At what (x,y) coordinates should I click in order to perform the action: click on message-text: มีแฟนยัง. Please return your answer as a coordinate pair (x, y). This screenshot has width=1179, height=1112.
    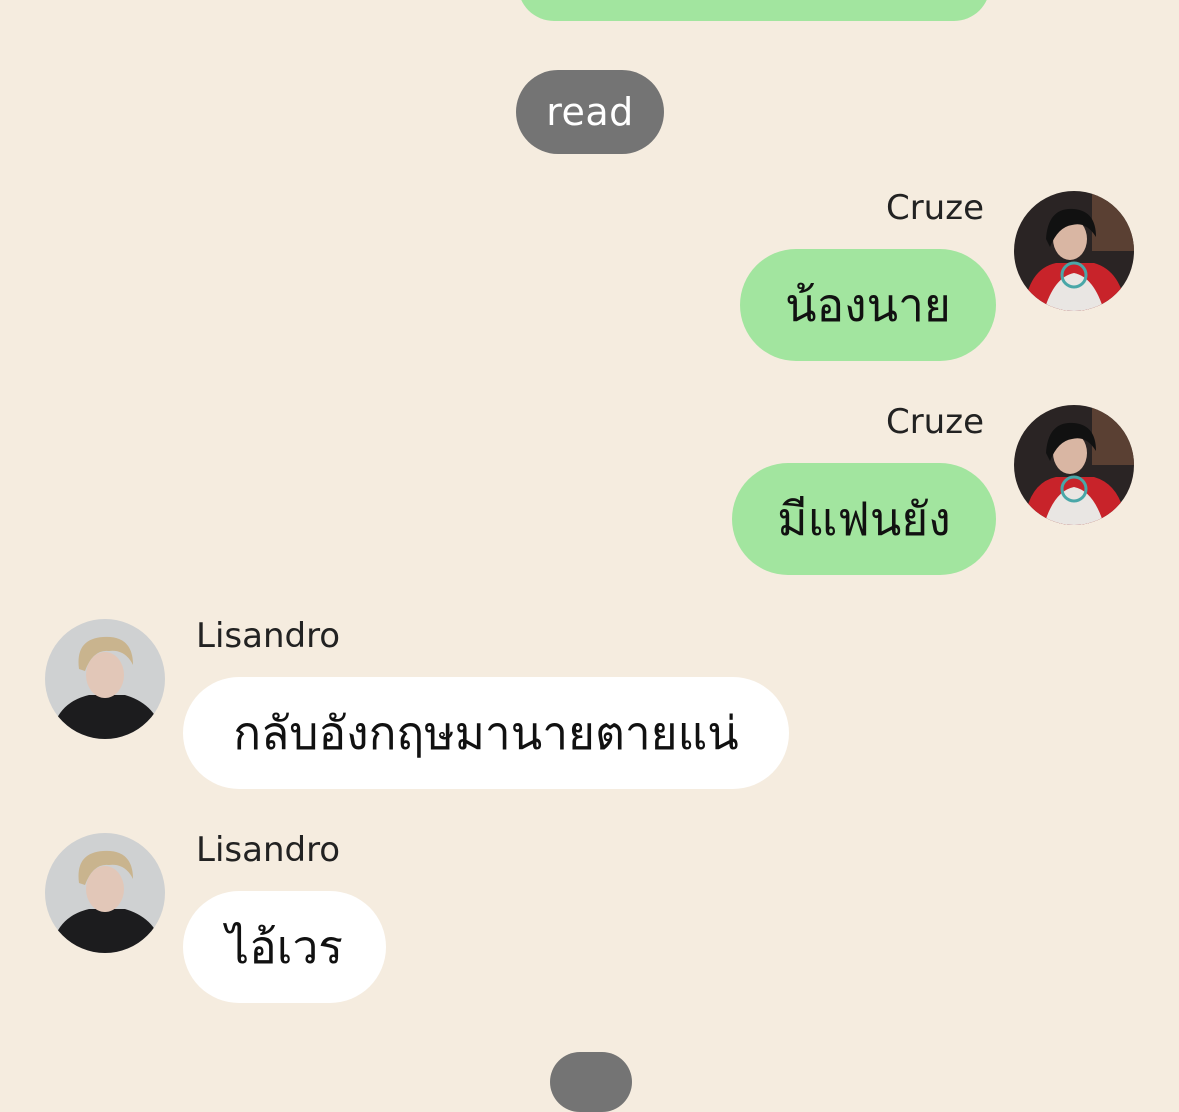
    Looking at the image, I should click on (864, 518).